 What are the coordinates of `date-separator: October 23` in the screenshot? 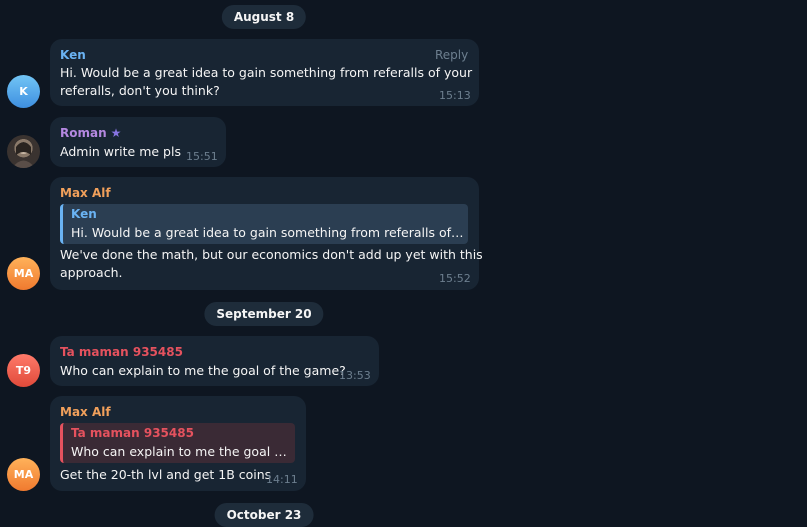 It's located at (264, 515).